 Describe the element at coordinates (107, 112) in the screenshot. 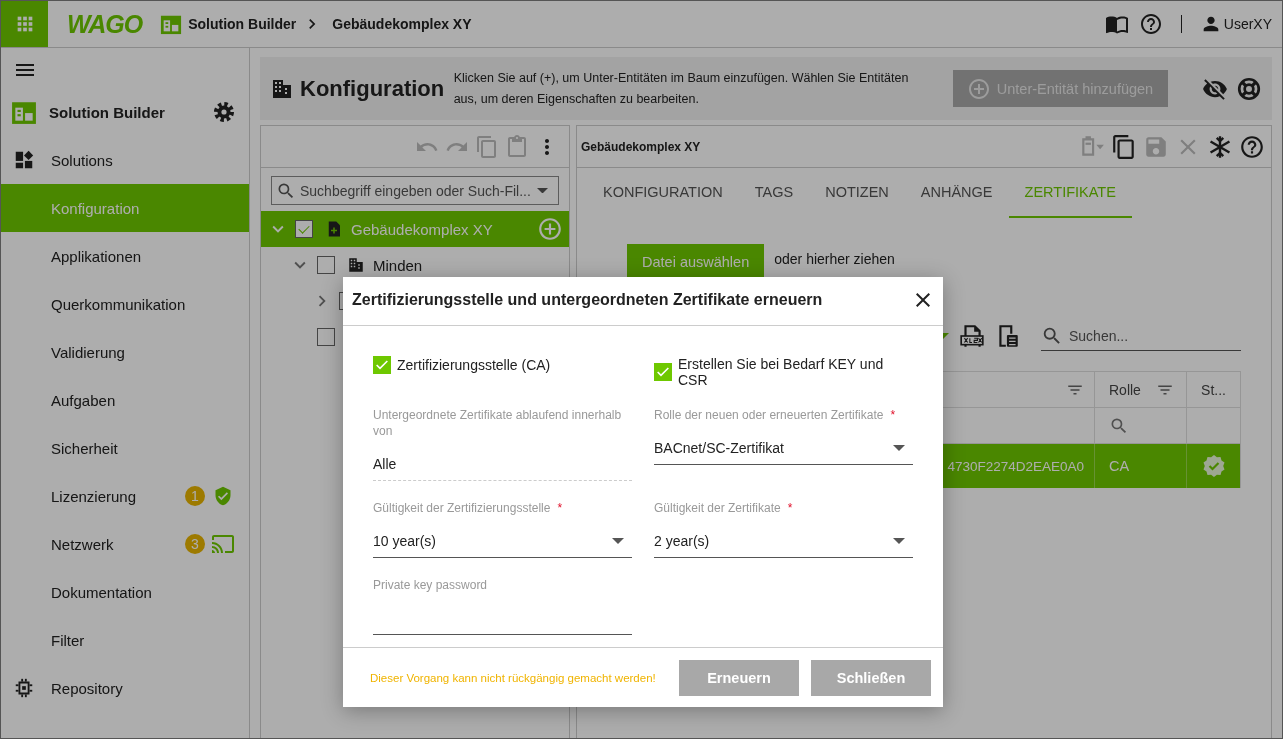

I see `sidebar-title: Solution Builder` at that location.